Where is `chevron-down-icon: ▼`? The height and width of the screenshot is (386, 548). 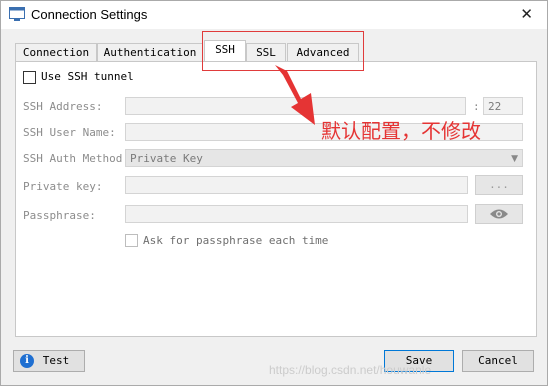
chevron-down-icon: ▼ is located at coordinates (514, 159).